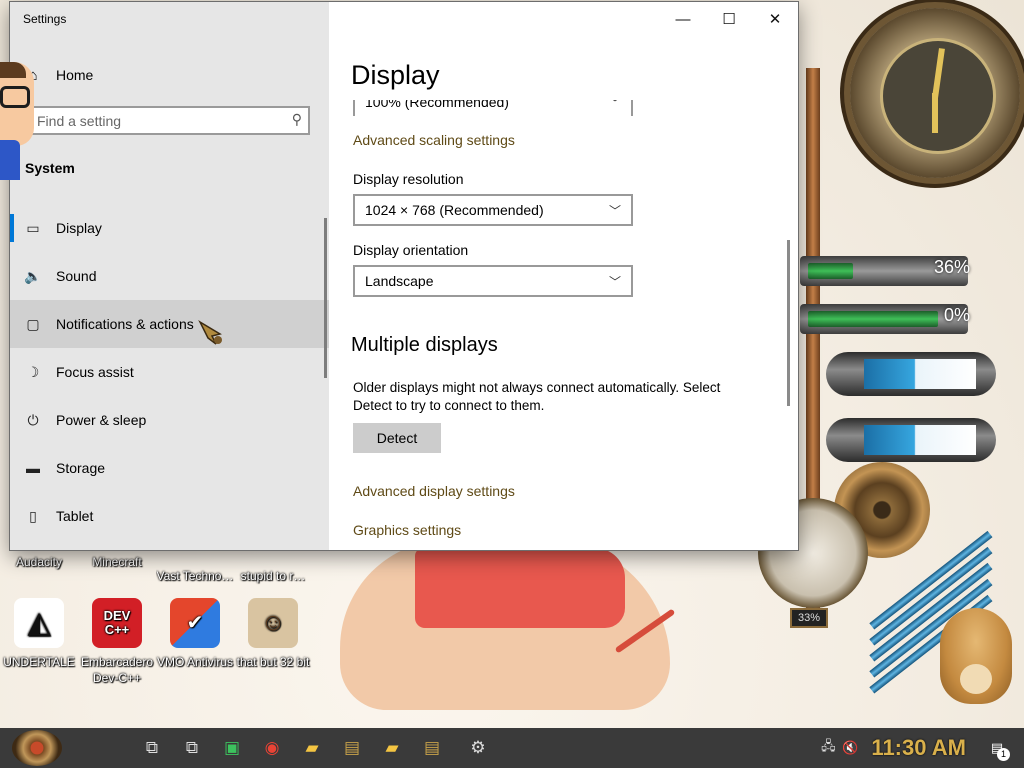 This screenshot has height=768, width=1024. I want to click on cartoon-hair, so click(13, 70).